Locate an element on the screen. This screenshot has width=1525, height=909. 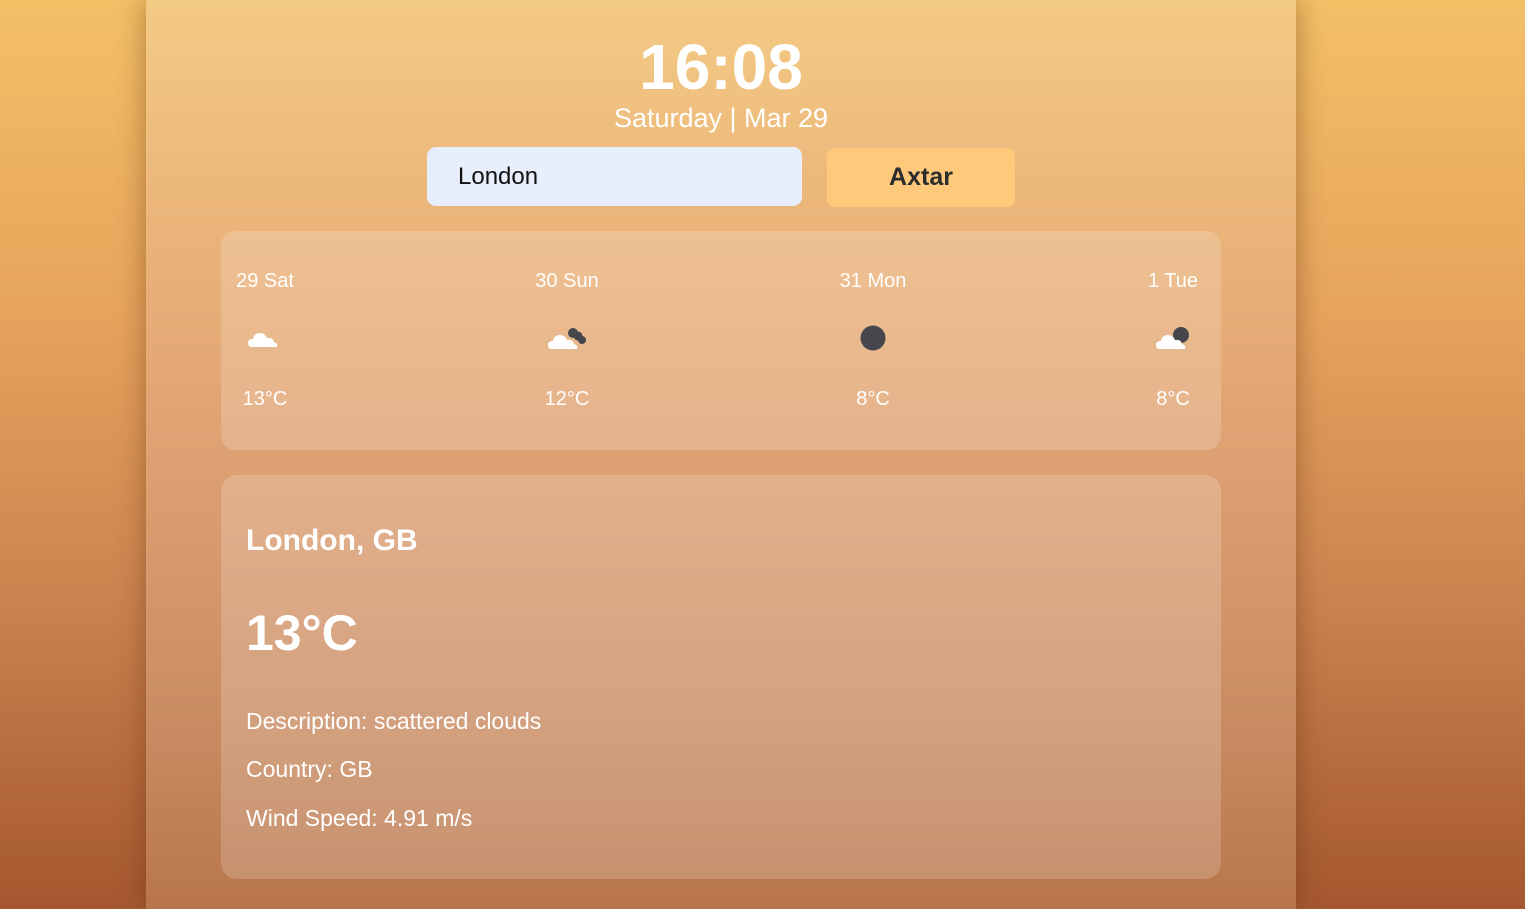
forecast-day-label: 31 Mon is located at coordinates (873, 281).